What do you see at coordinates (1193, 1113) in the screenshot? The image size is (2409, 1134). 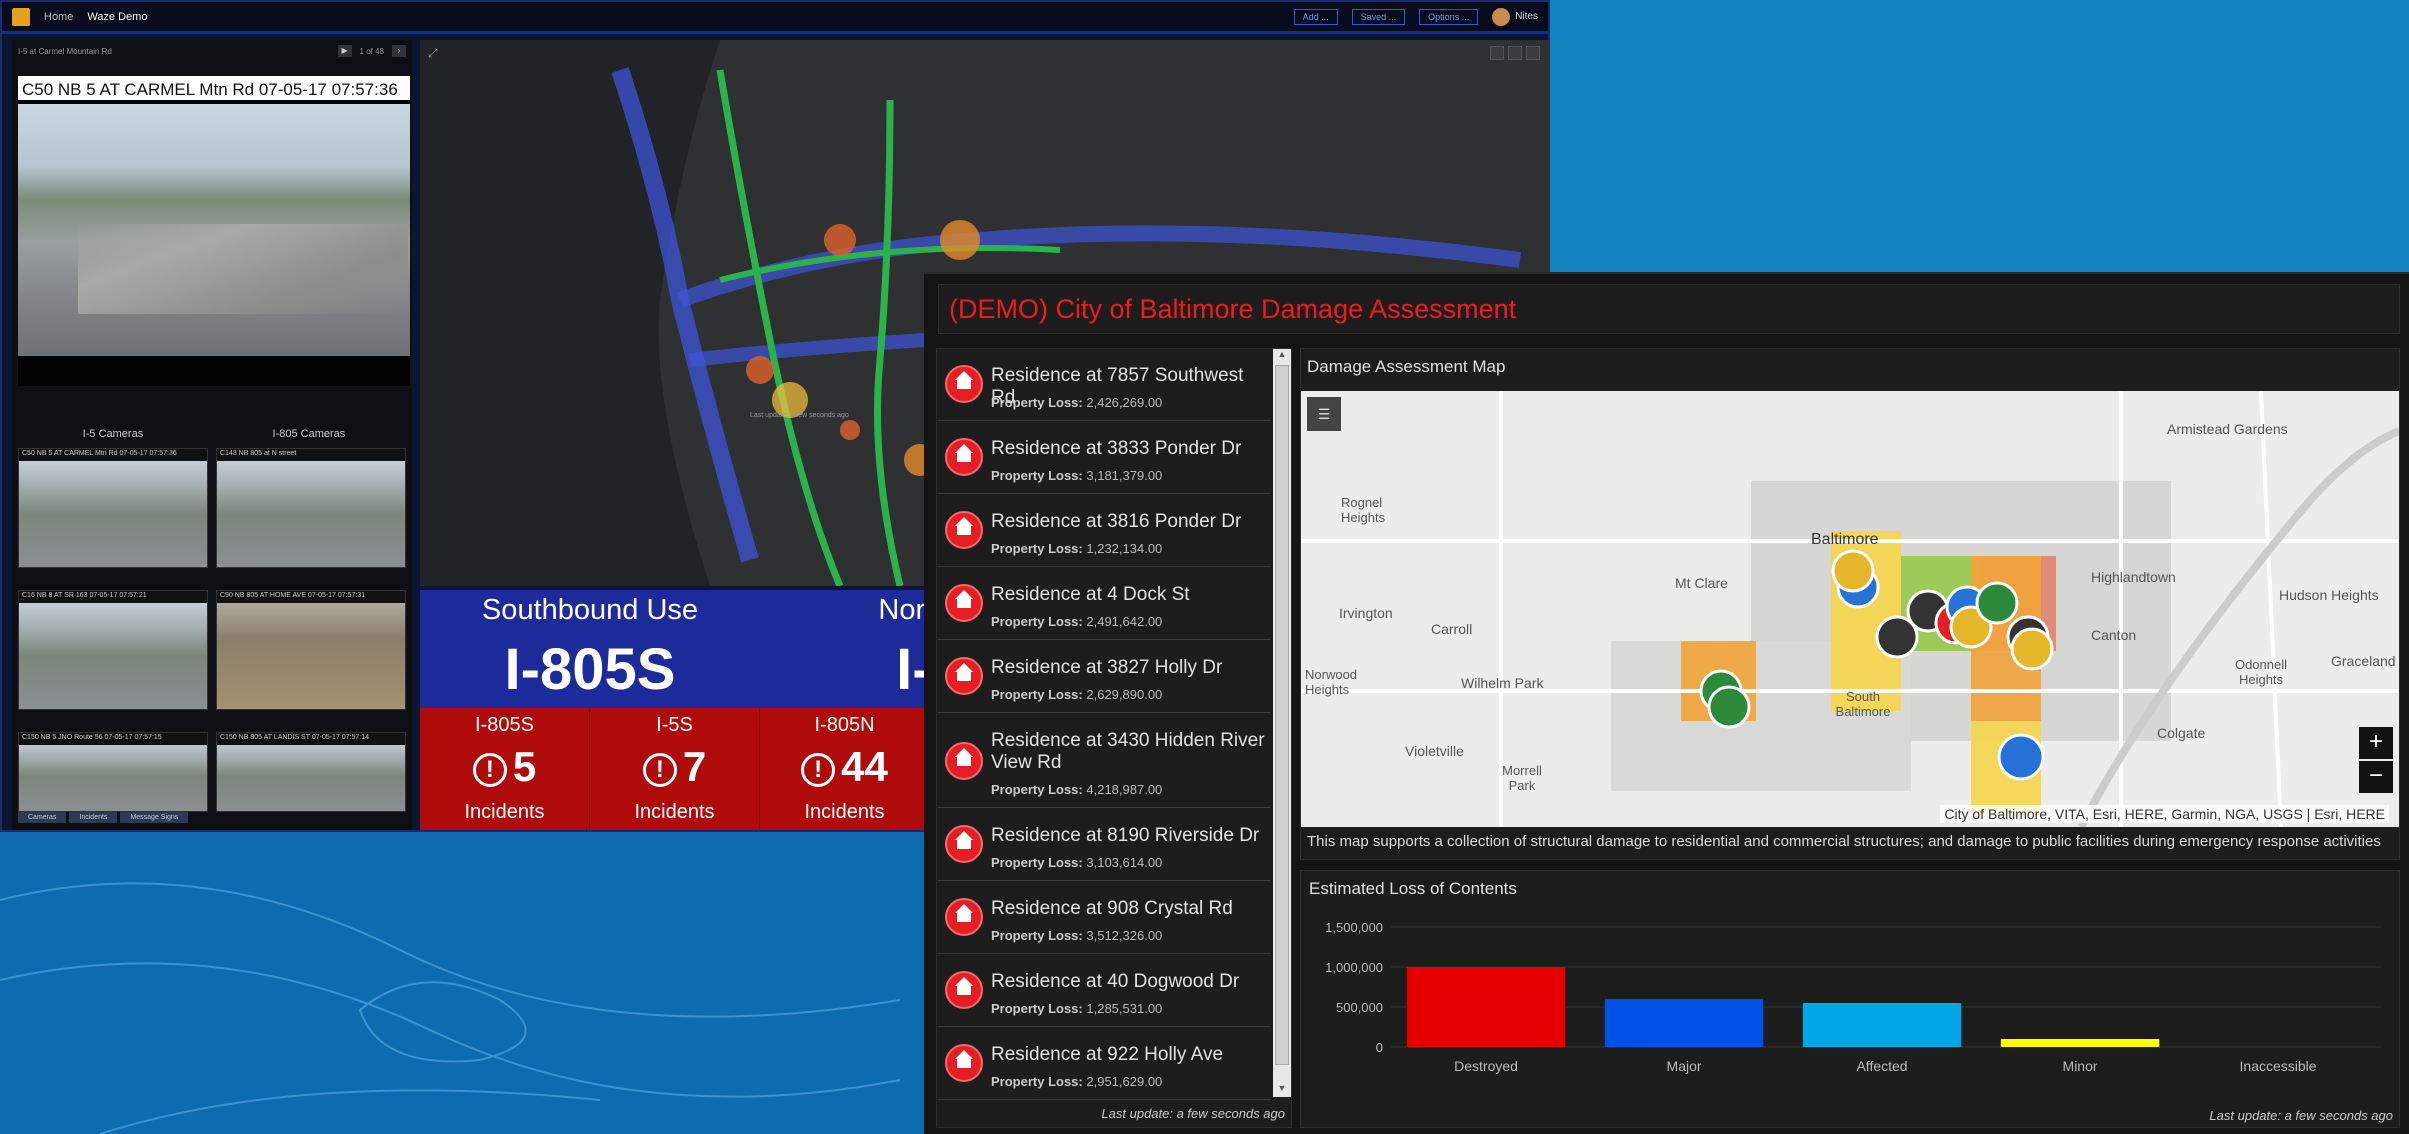 I see `list-last-update: Last update: a few seconds ago` at bounding box center [1193, 1113].